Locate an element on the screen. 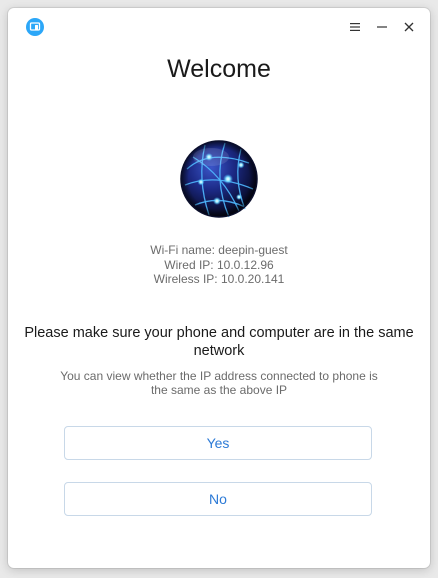 This screenshot has height=578, width=438. close-icon is located at coordinates (409, 27).